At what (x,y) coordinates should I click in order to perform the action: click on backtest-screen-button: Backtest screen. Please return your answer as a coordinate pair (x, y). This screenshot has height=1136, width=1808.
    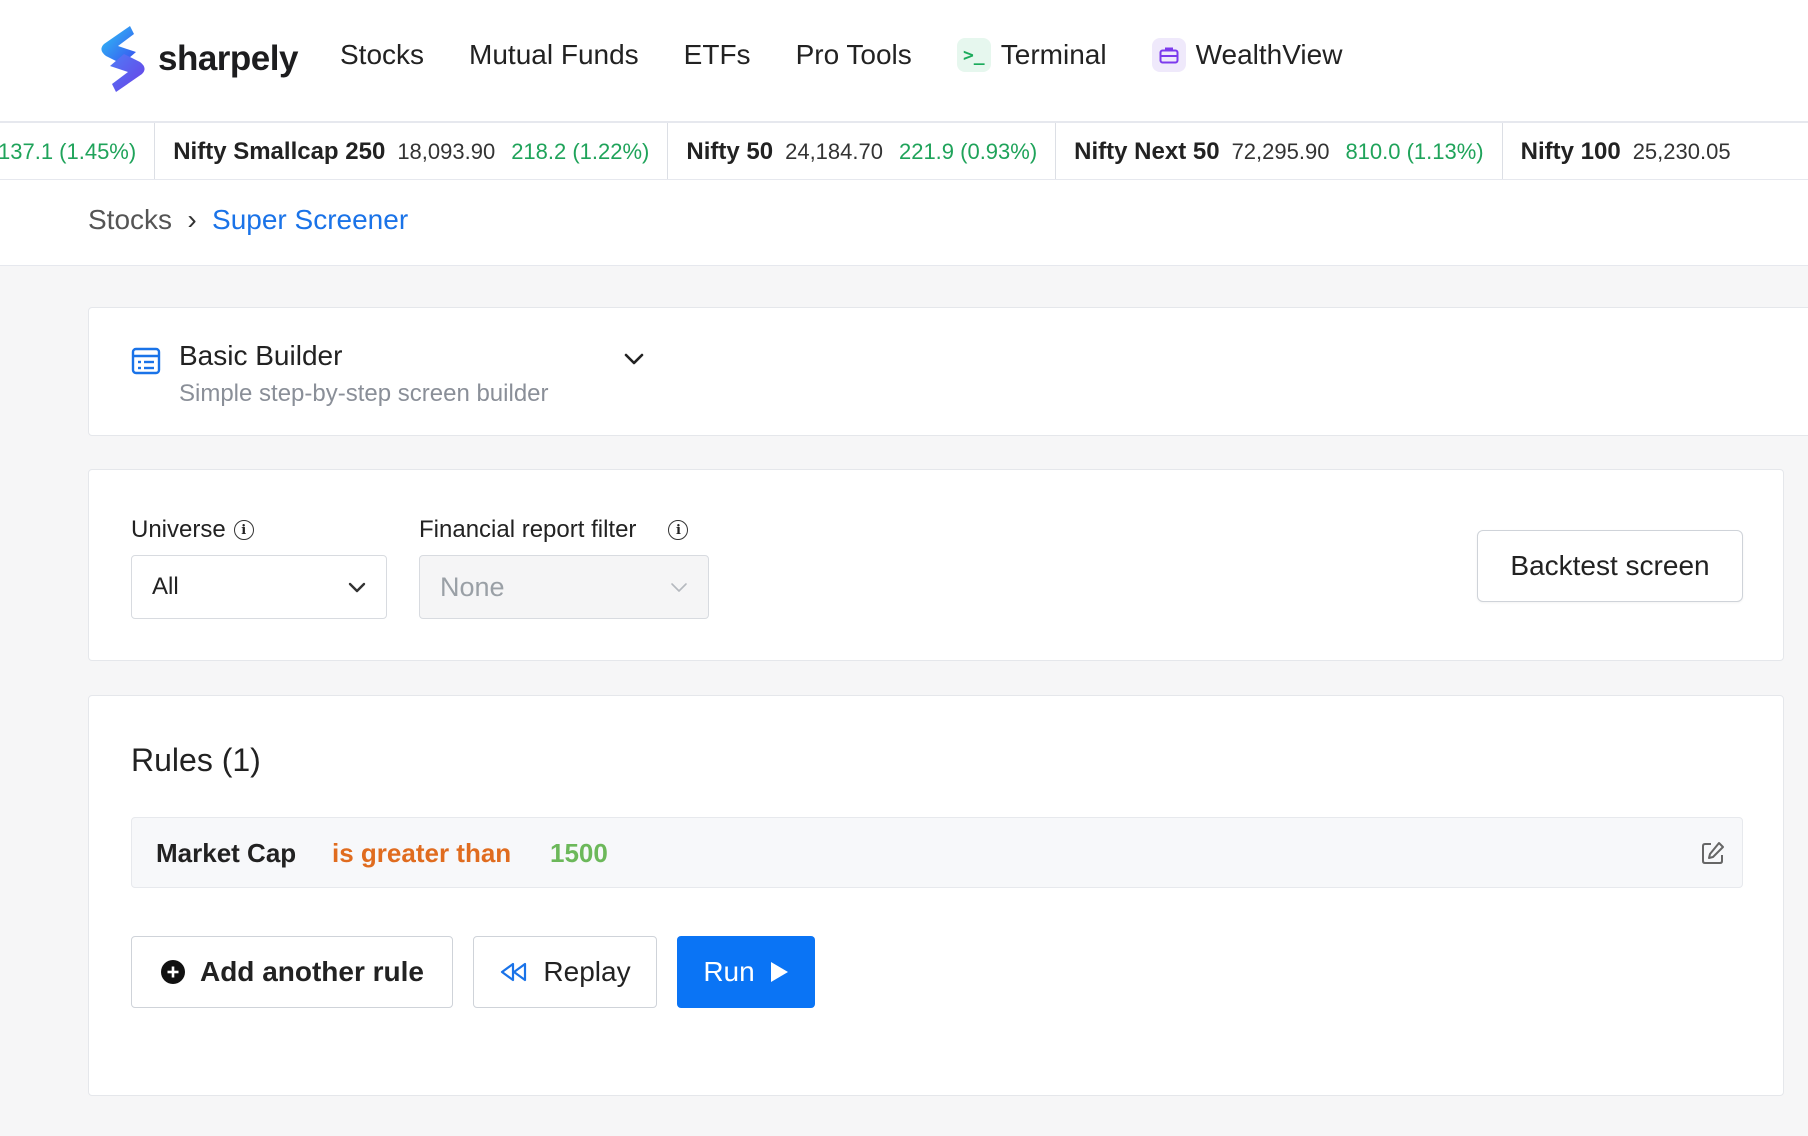
    Looking at the image, I should click on (1610, 566).